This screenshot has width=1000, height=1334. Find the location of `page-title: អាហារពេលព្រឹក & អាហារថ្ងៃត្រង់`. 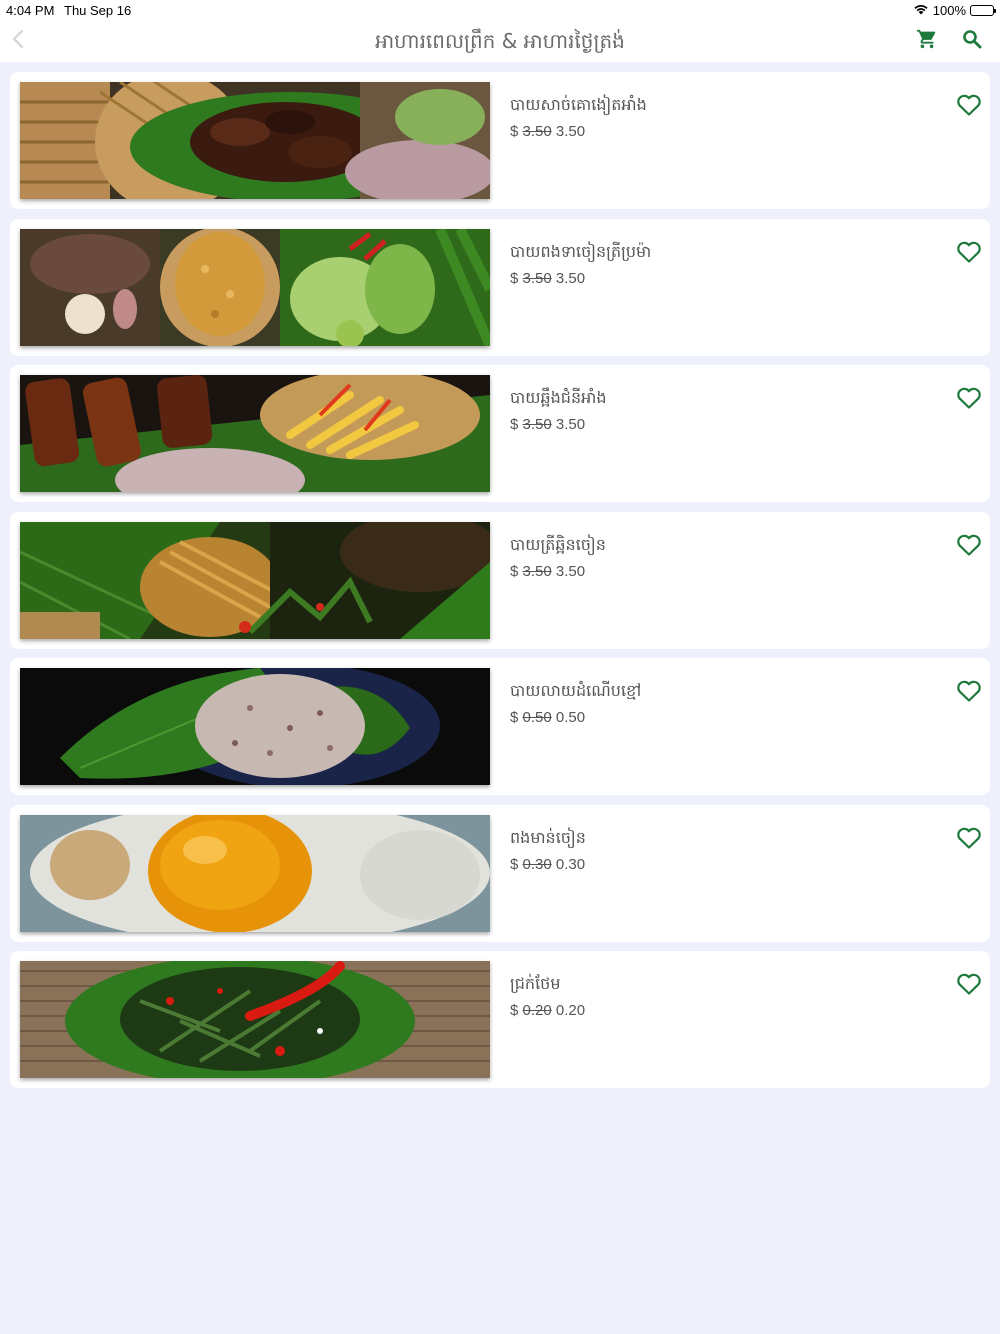

page-title: អាហារពេលព្រឹក & អាហារថ្ងៃត្រង់ is located at coordinates (500, 41).